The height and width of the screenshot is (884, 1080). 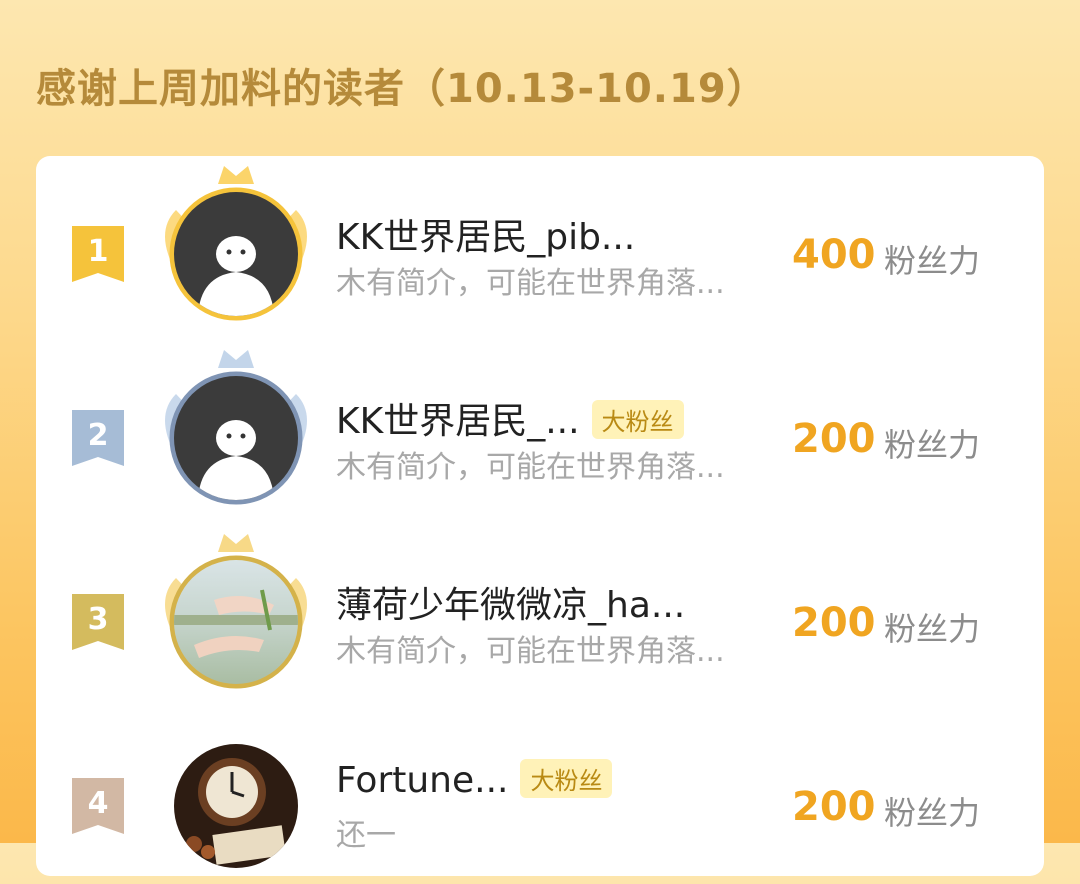 What do you see at coordinates (366, 835) in the screenshot?
I see `reader-desc: 还一` at bounding box center [366, 835].